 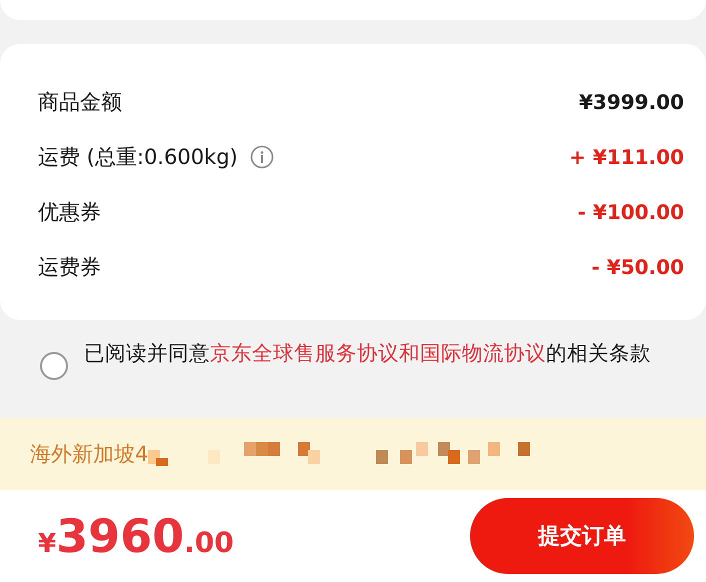 What do you see at coordinates (262, 156) in the screenshot?
I see `info-icon` at bounding box center [262, 156].